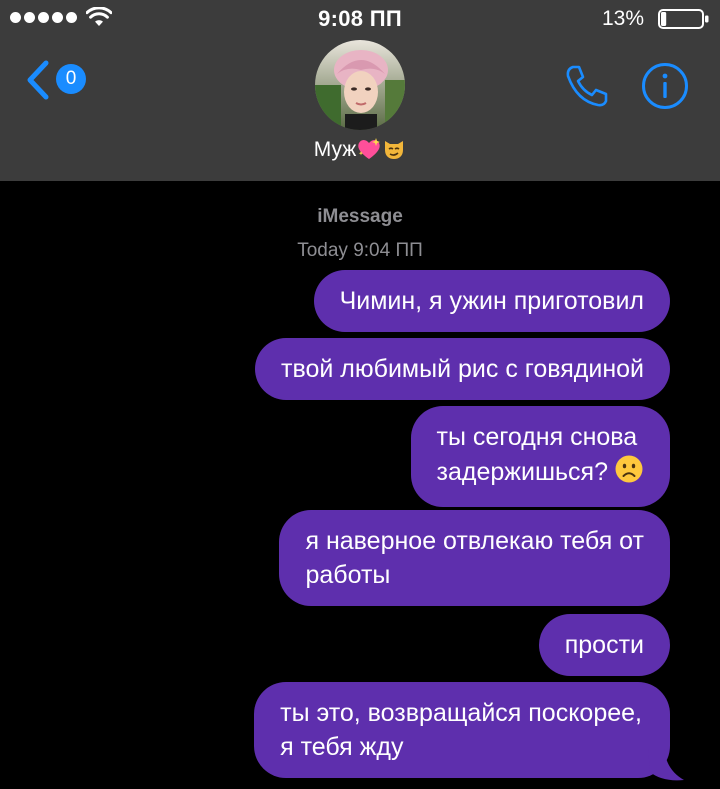 The image size is (720, 789). I want to click on message-timestamp: Today 9:04 ПП, so click(360, 250).